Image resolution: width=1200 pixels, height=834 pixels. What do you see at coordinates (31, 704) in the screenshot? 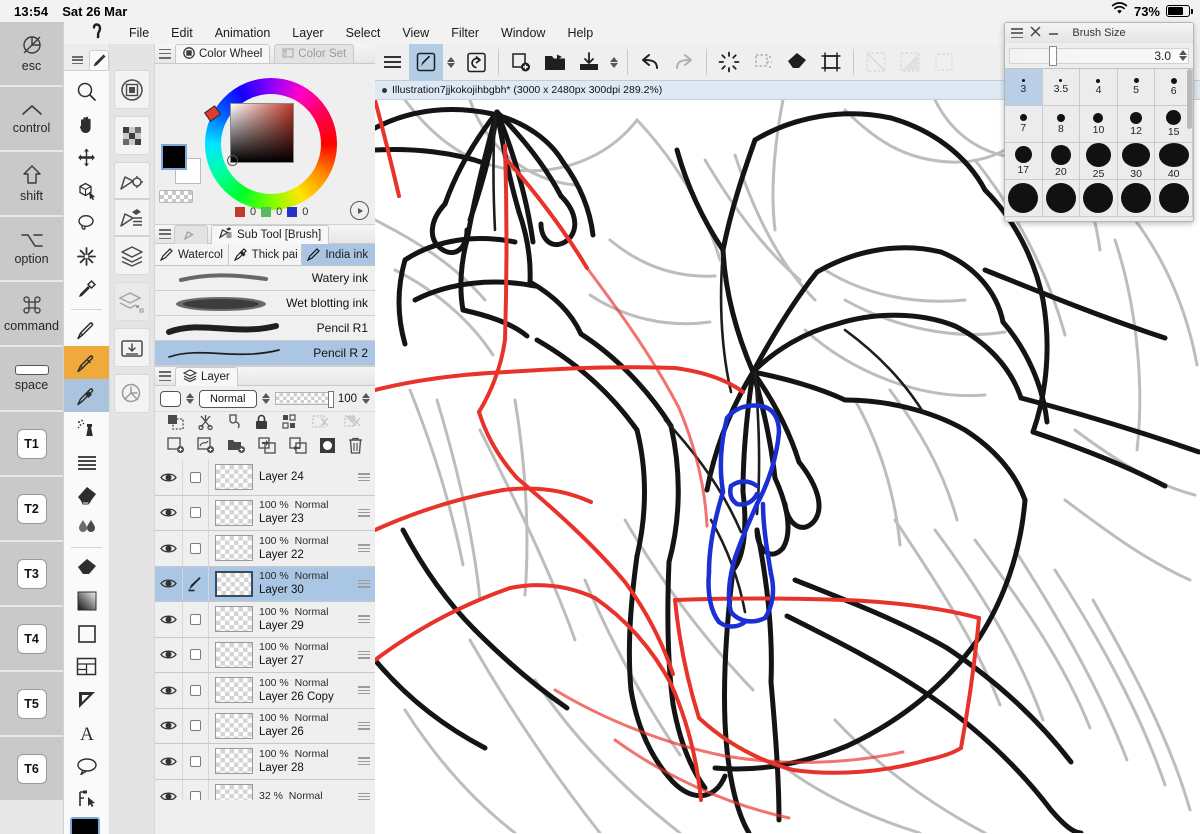
I see `key-t5: T5` at bounding box center [31, 704].